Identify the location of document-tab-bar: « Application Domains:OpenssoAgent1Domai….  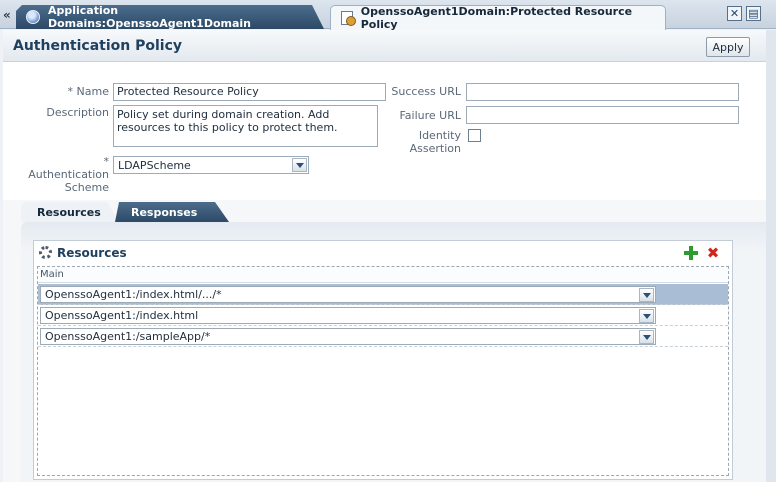
(388, 15).